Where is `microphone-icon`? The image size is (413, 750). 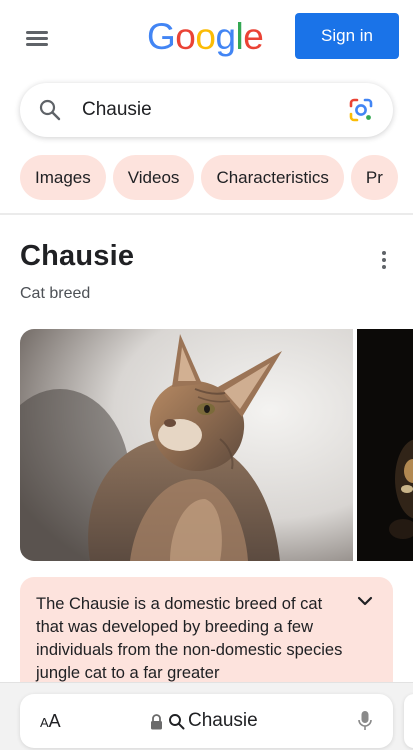
microphone-icon is located at coordinates (365, 721).